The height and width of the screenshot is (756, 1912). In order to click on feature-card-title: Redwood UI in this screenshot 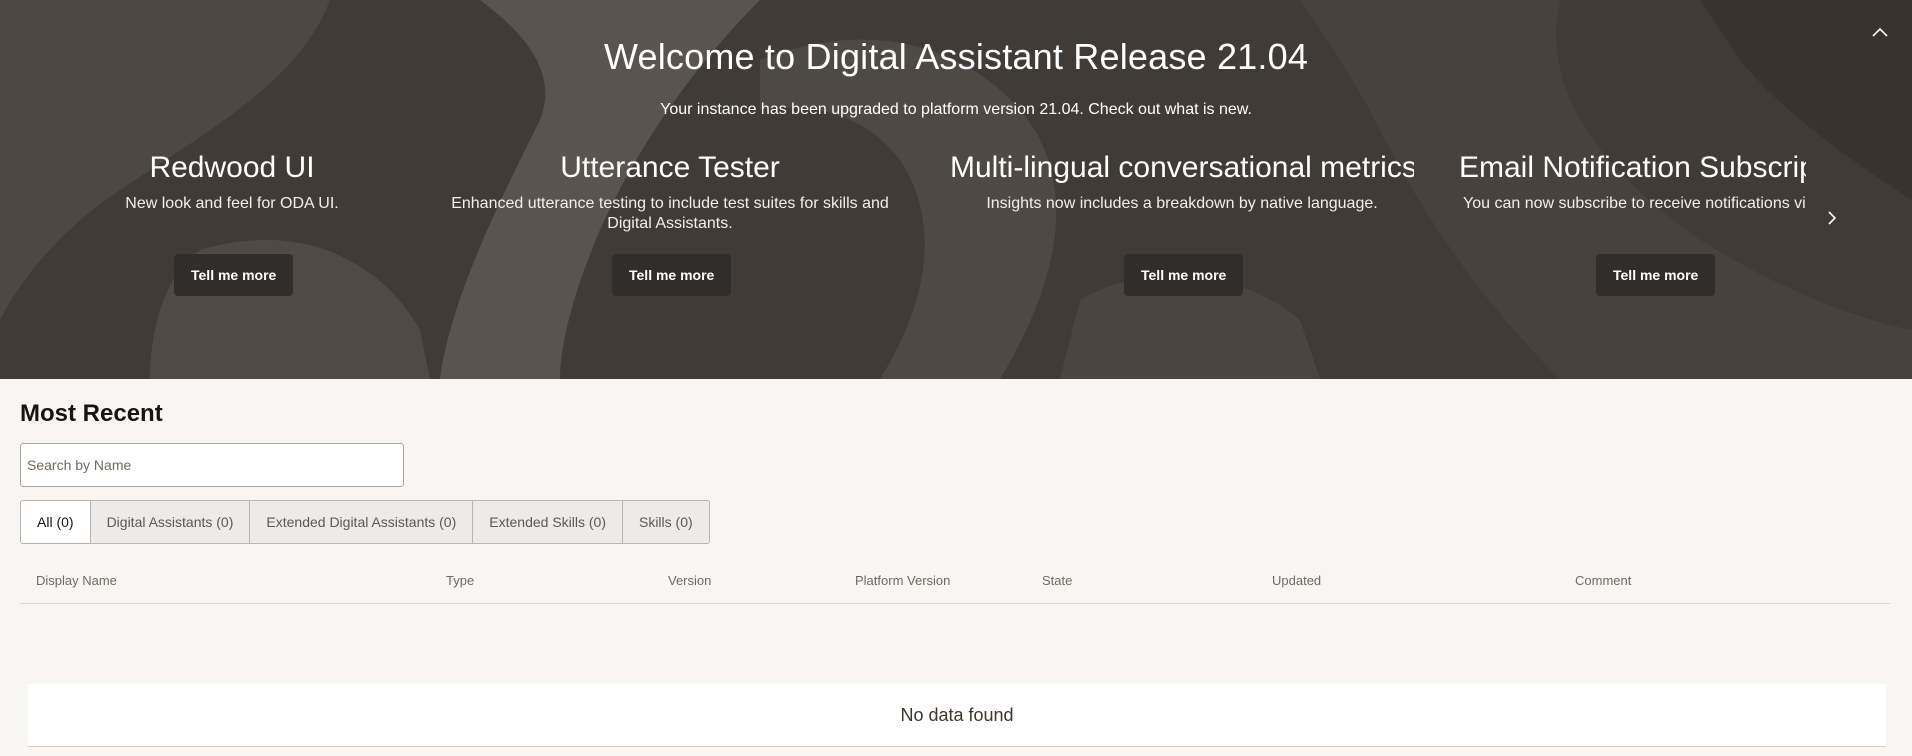, I will do `click(232, 167)`.